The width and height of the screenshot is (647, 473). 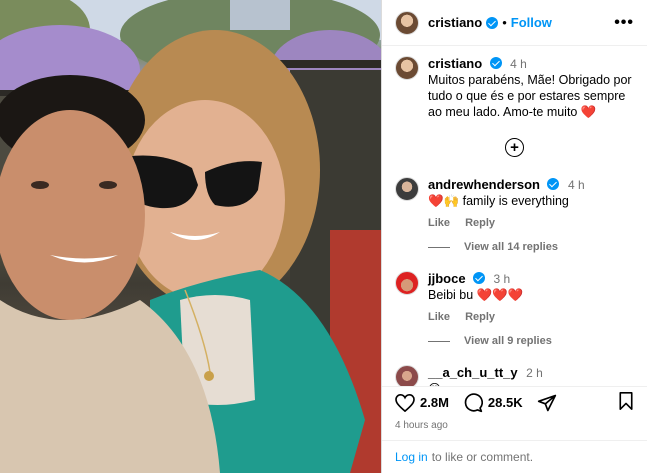 I want to click on more-options-icon: •••, so click(x=624, y=23).